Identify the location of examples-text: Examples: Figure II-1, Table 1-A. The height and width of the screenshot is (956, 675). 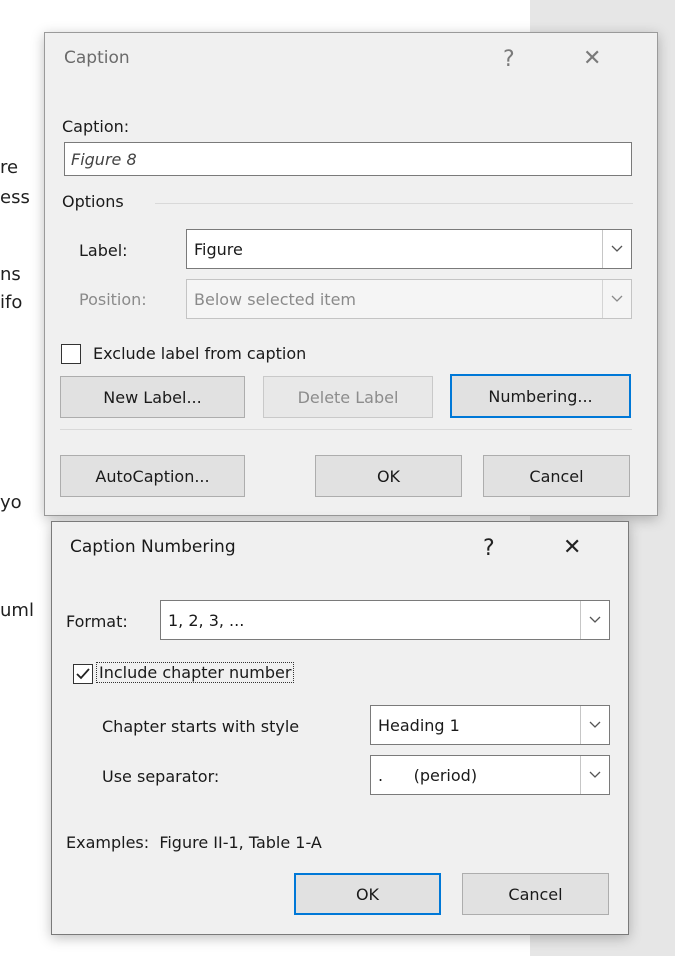
(194, 842).